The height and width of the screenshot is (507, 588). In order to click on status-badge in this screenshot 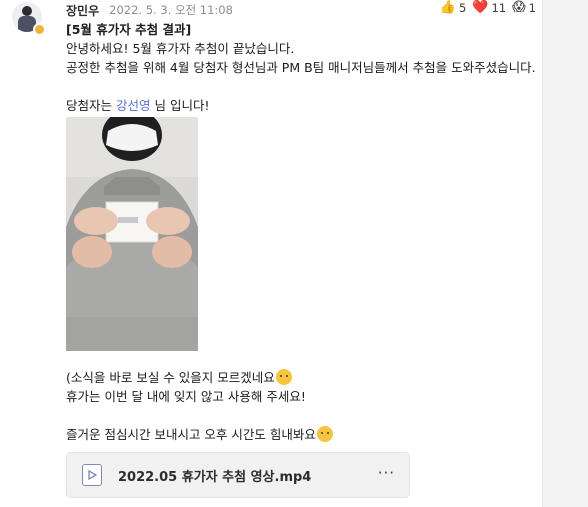, I will do `click(39, 29)`.